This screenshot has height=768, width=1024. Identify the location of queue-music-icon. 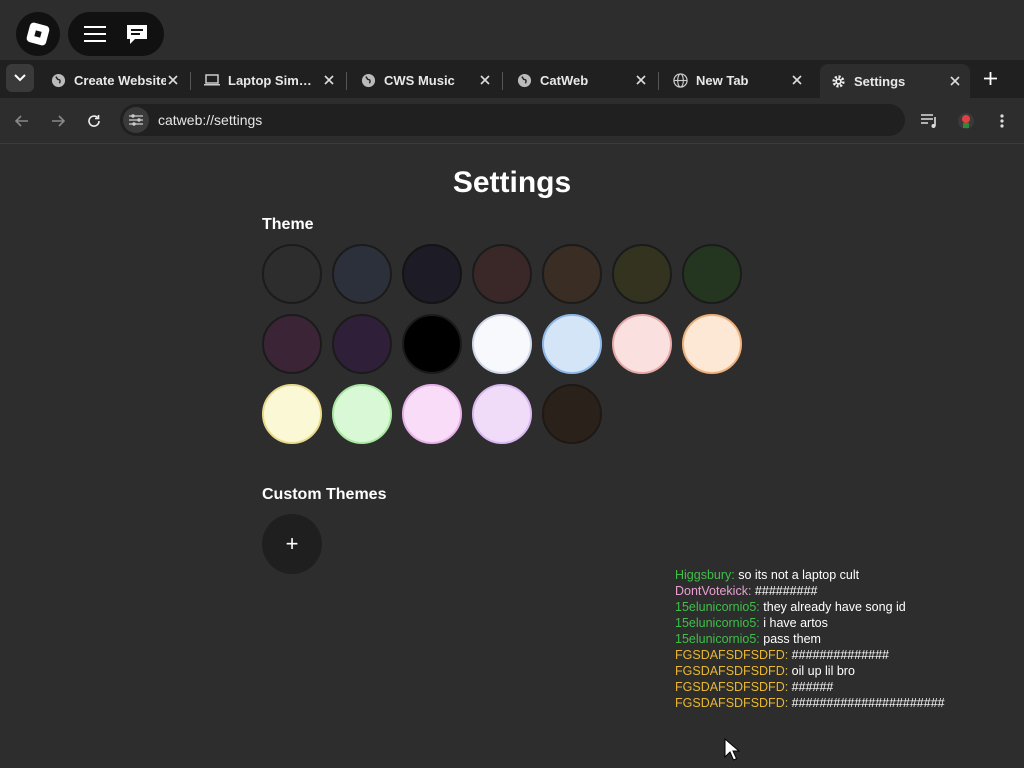
(928, 121).